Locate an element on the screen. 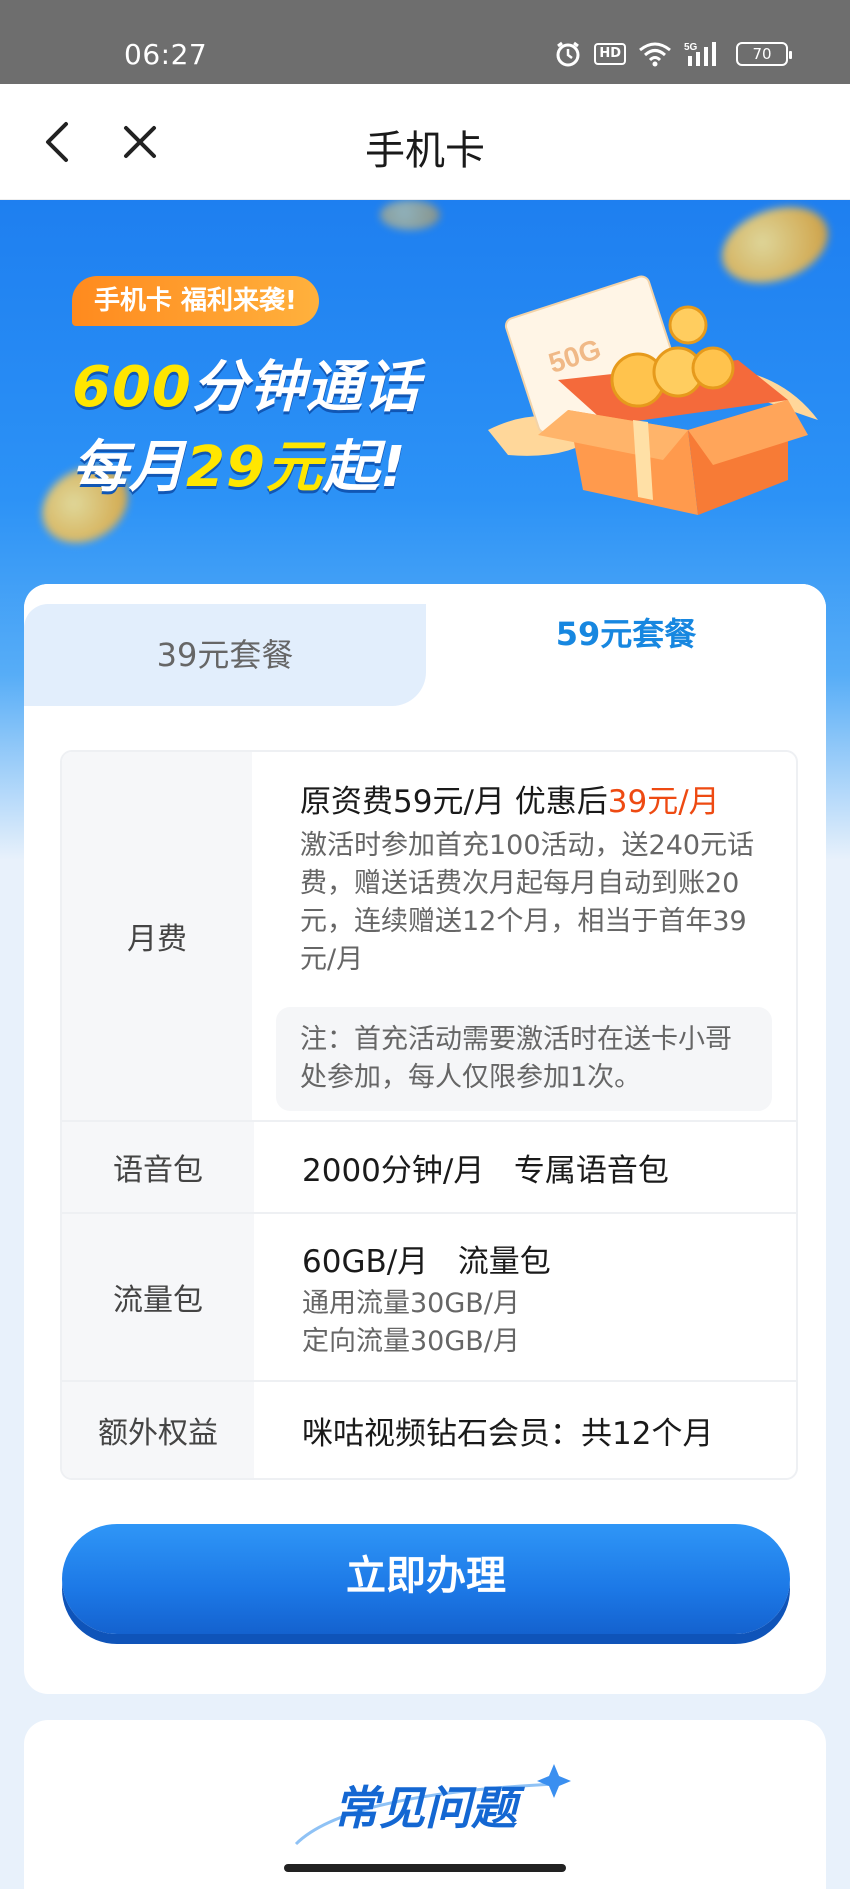 The image size is (850, 1889). extra-value: 咪咕视频钻石会员：共12个月 is located at coordinates (508, 1433).